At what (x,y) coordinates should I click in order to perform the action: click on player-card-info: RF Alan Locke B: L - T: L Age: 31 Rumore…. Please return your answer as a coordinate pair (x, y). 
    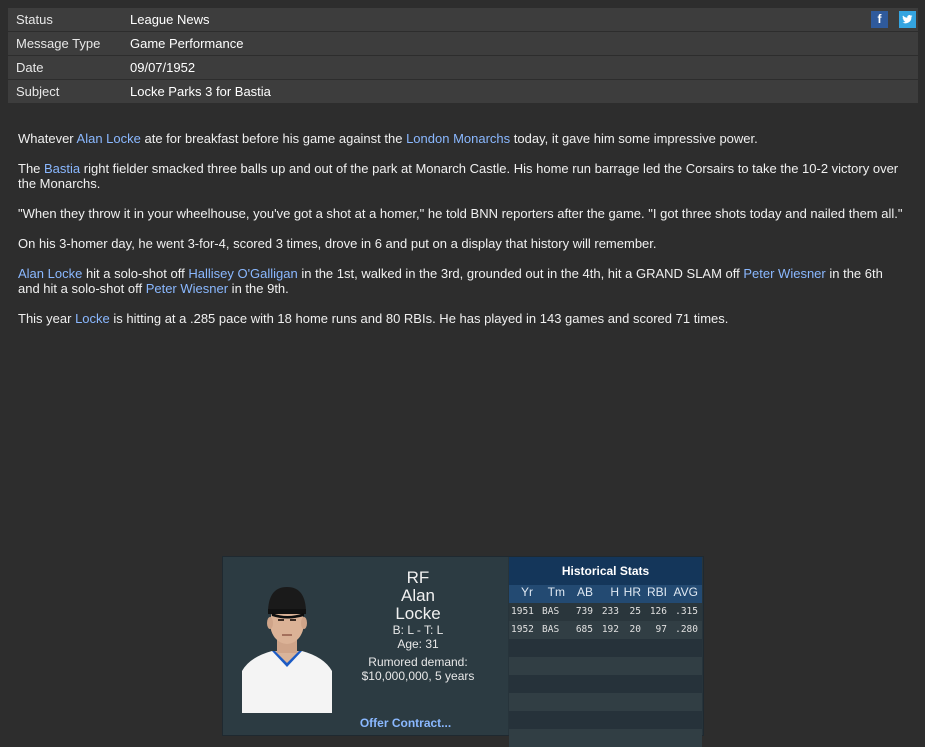
    Looking at the image, I should click on (365, 646).